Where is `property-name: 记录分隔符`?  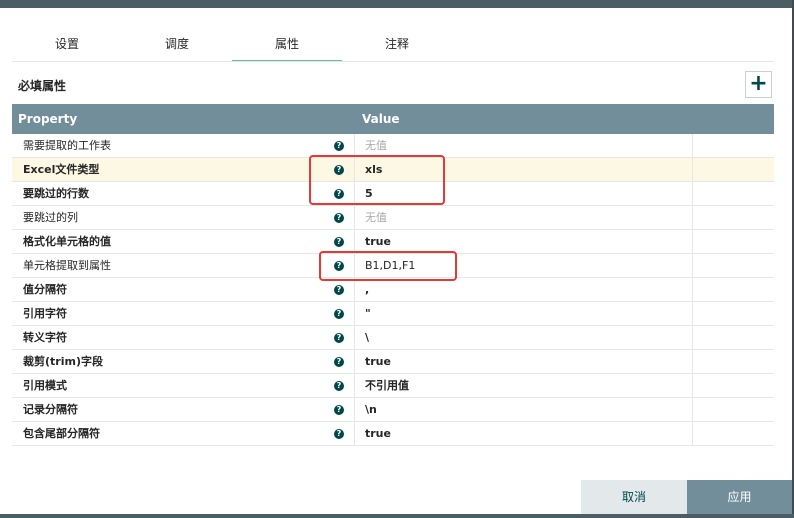
property-name: 记录分隔符 is located at coordinates (50, 409).